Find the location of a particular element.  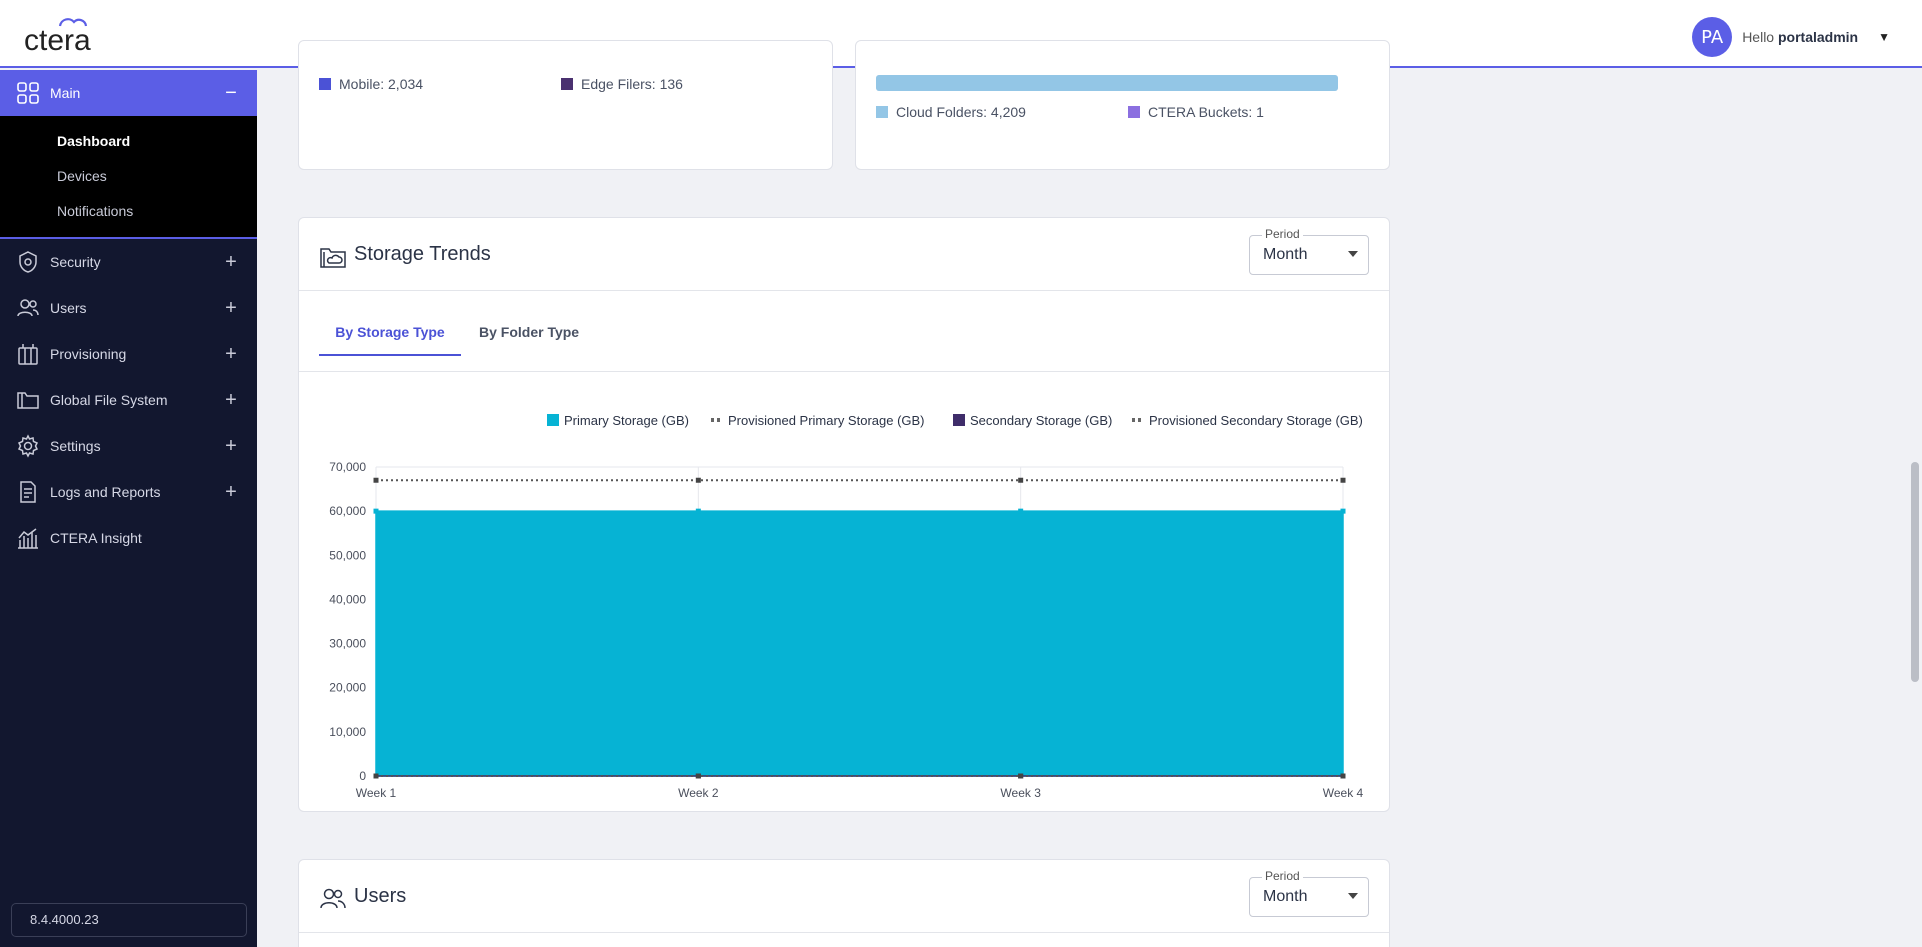

series-area is located at coordinates (859, 643).